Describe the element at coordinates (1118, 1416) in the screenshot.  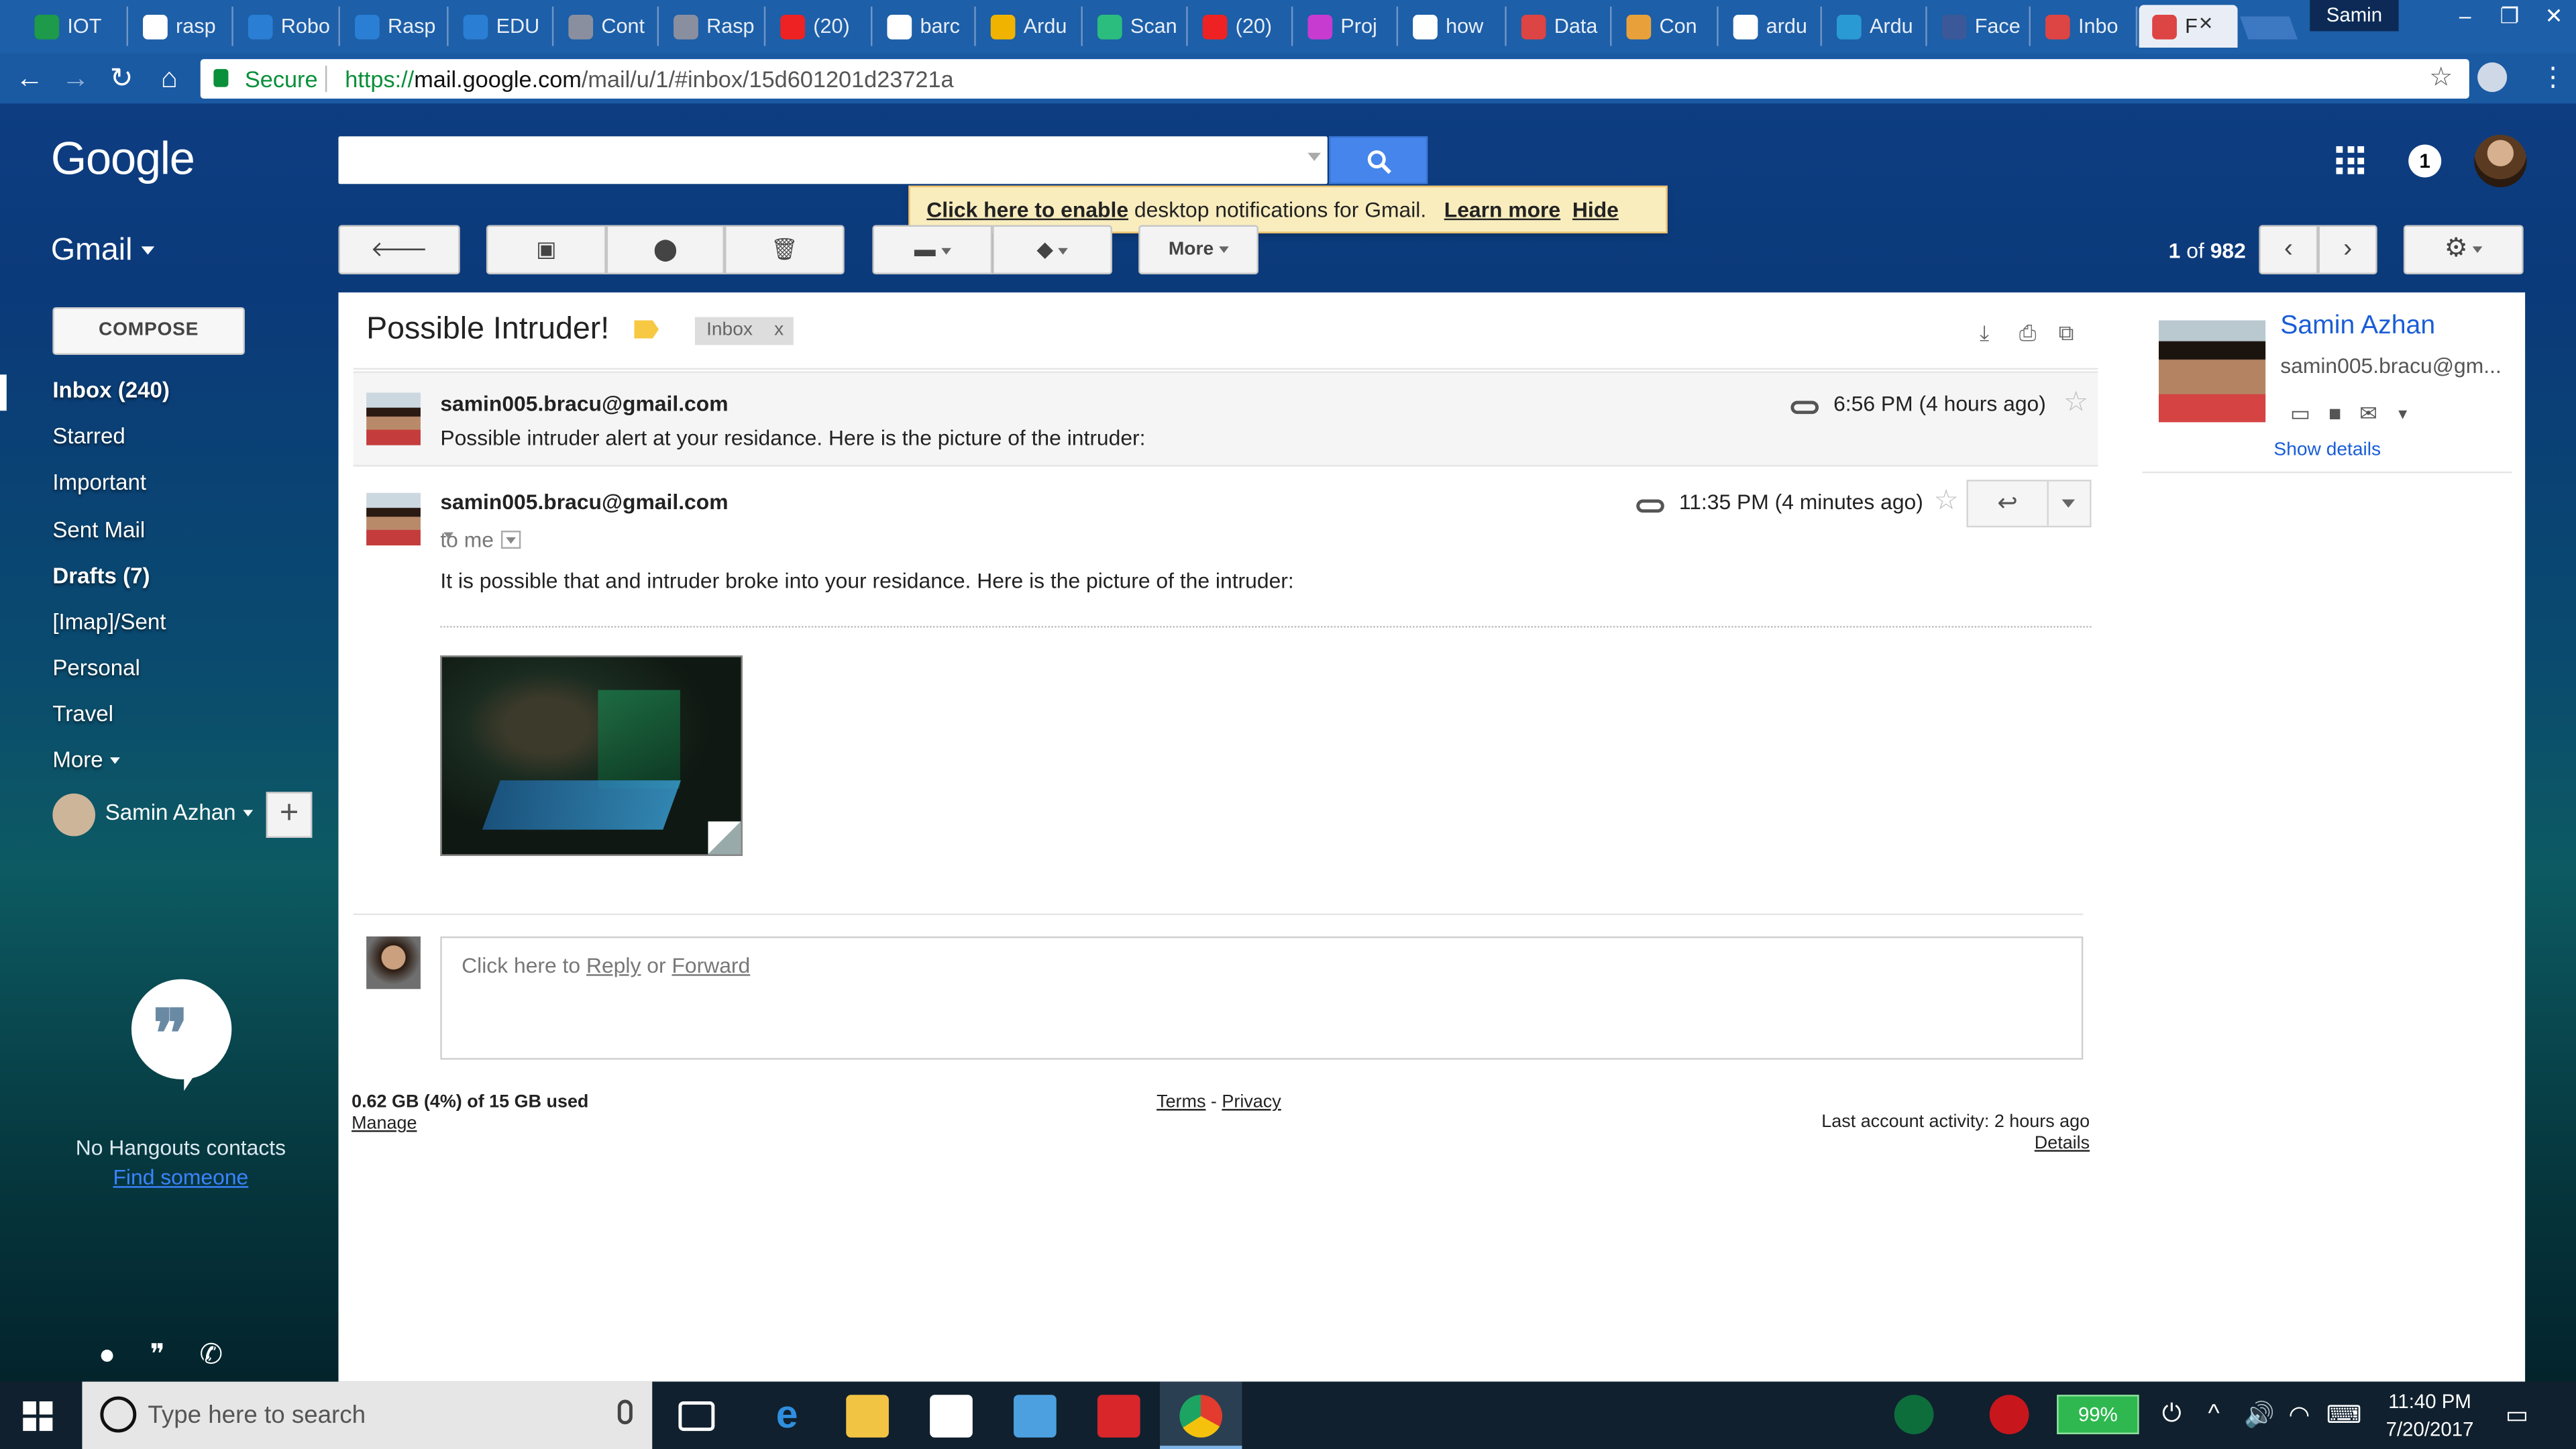
I see `reader-icon` at that location.